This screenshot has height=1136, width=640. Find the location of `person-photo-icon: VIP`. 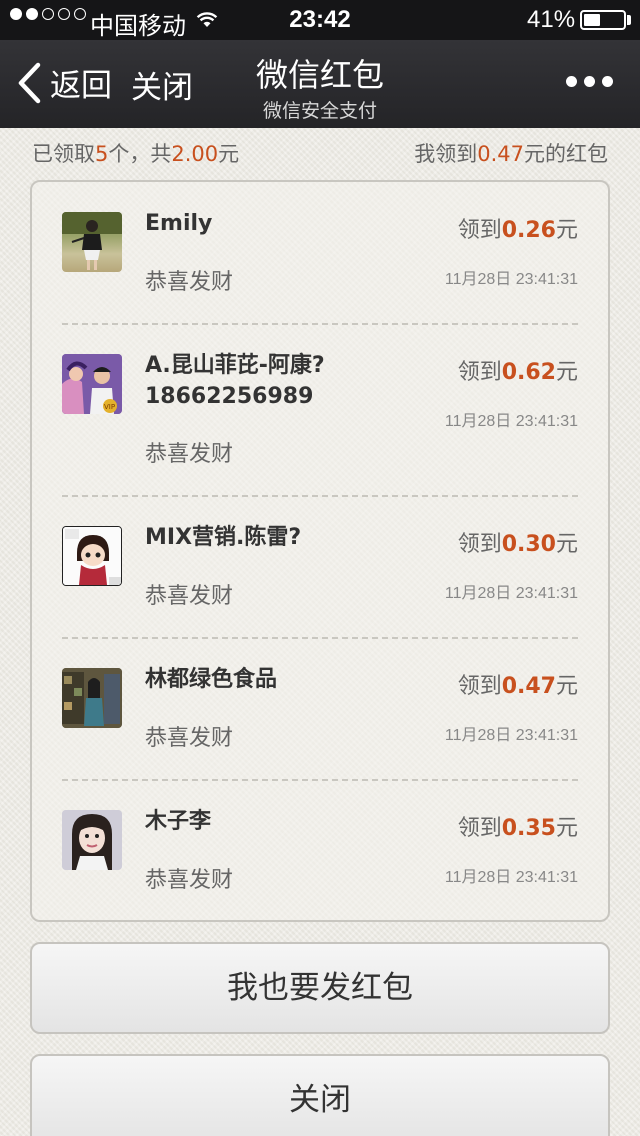

person-photo-icon: VIP is located at coordinates (92, 384).